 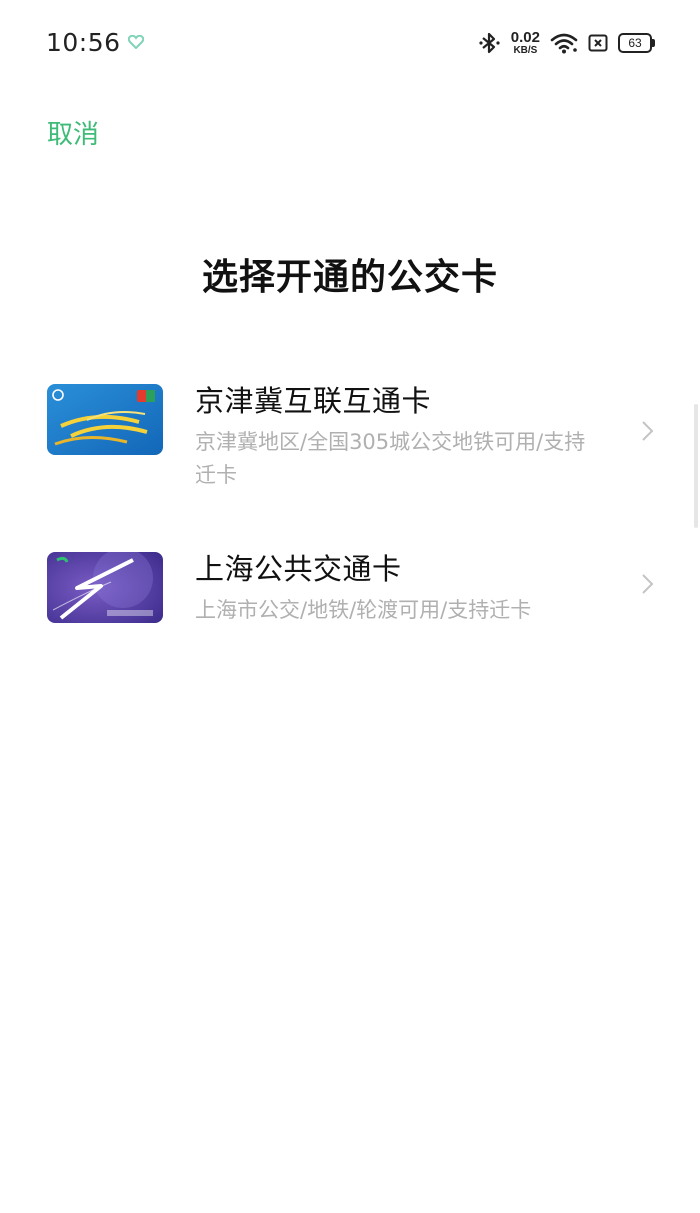 What do you see at coordinates (136, 42) in the screenshot?
I see `heart-icon` at bounding box center [136, 42].